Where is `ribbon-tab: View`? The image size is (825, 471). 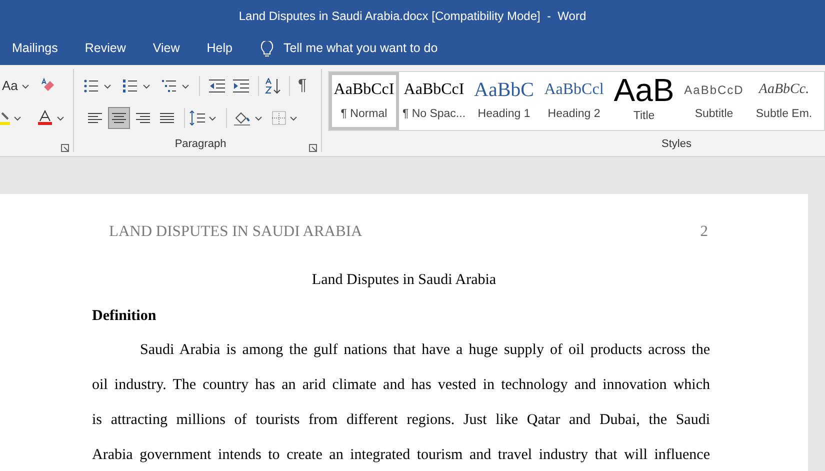
ribbon-tab: View is located at coordinates (166, 48).